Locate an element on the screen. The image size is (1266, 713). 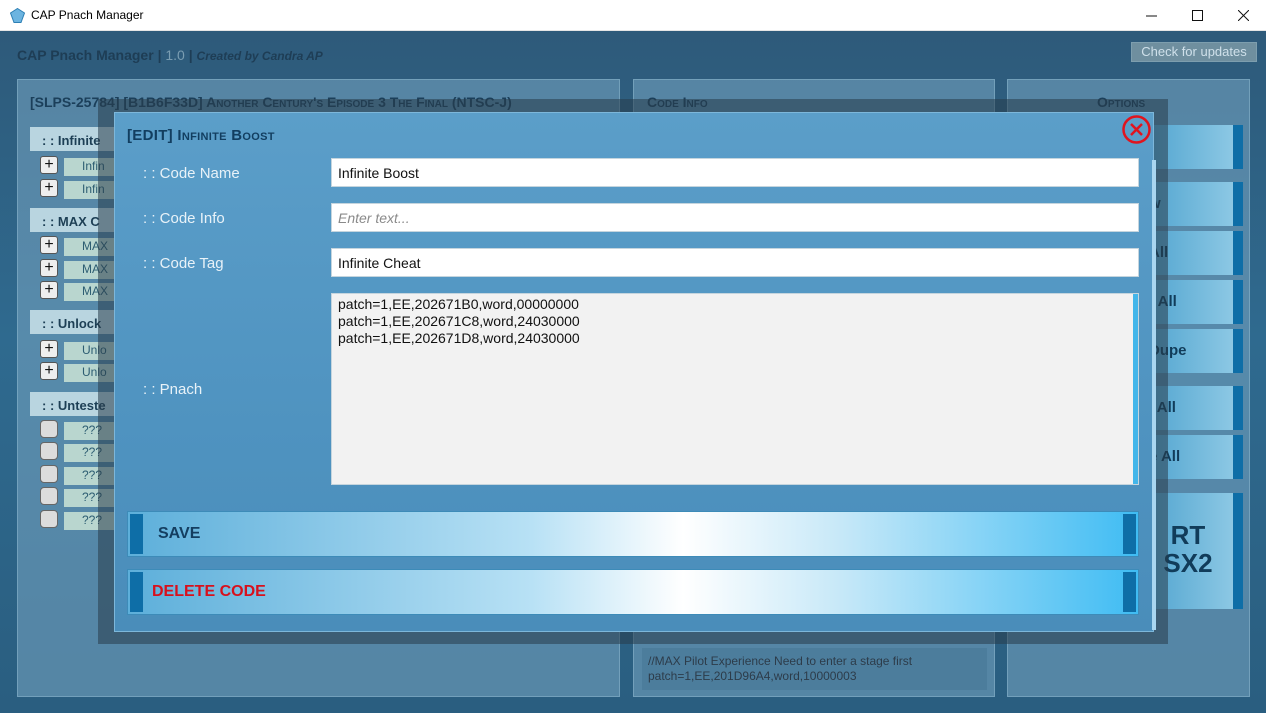
save-button: SAVE is located at coordinates (633, 534).